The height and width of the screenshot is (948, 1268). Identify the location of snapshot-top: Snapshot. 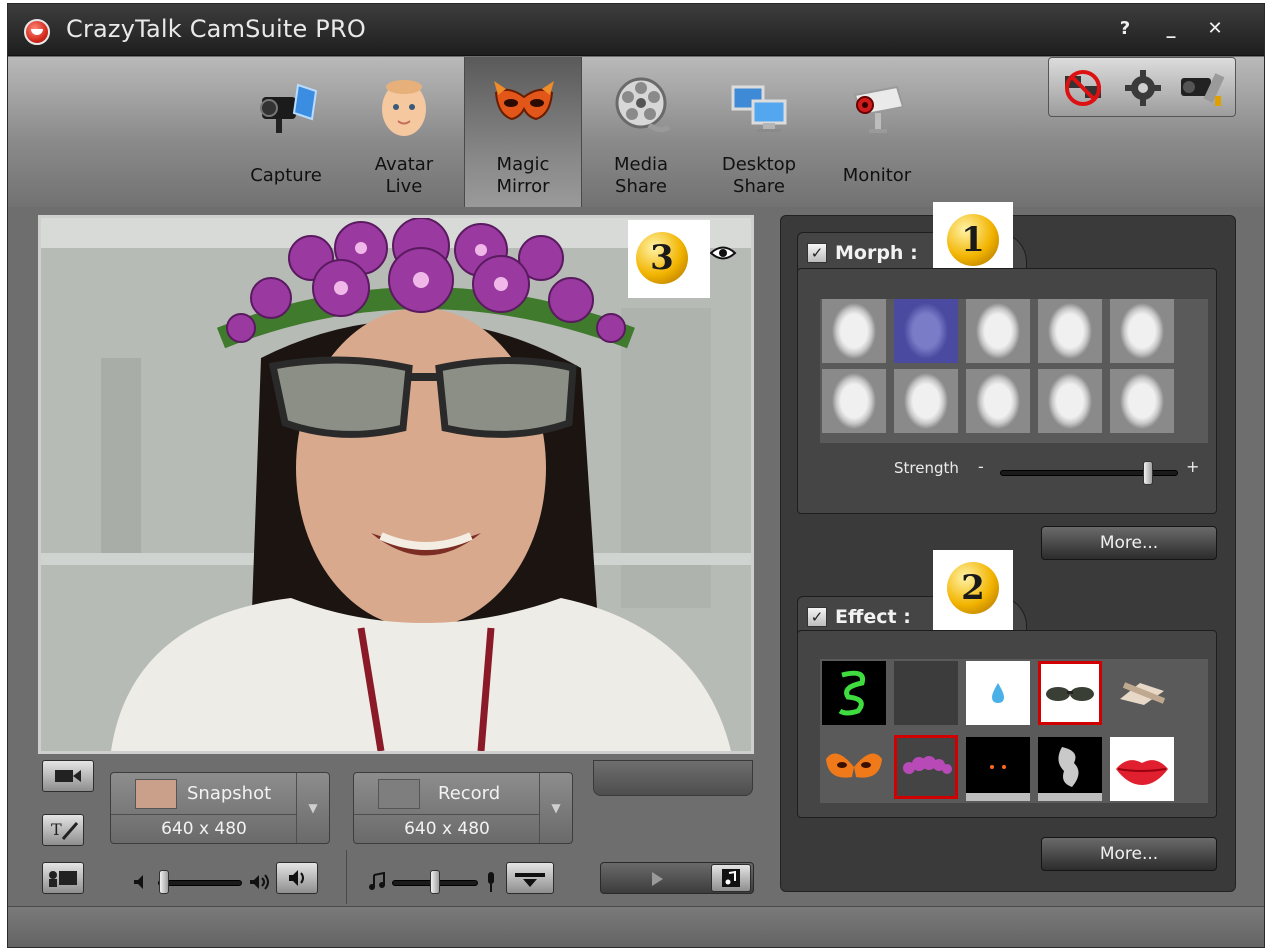
(204, 794).